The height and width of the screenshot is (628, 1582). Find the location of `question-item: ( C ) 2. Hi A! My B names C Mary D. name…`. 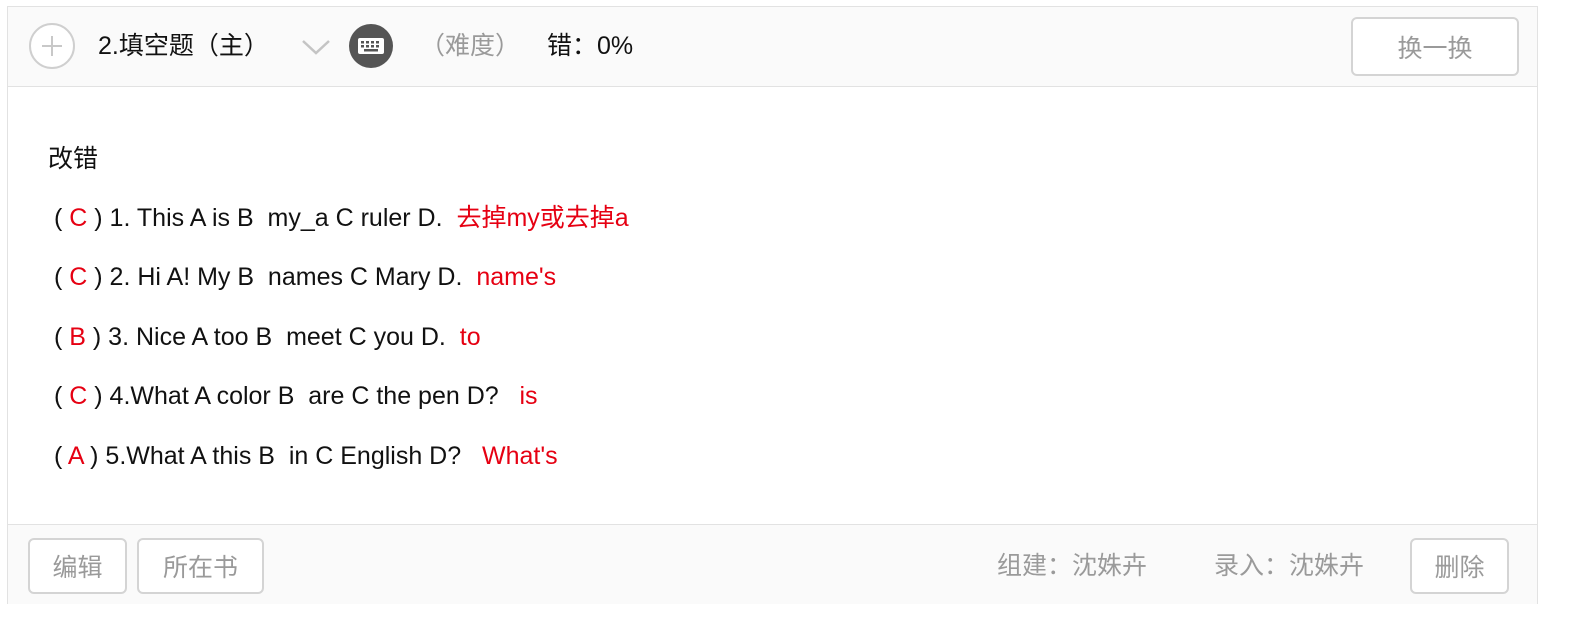

question-item: ( C ) 2. Hi A! My B names C Mary D. name… is located at coordinates (305, 277).